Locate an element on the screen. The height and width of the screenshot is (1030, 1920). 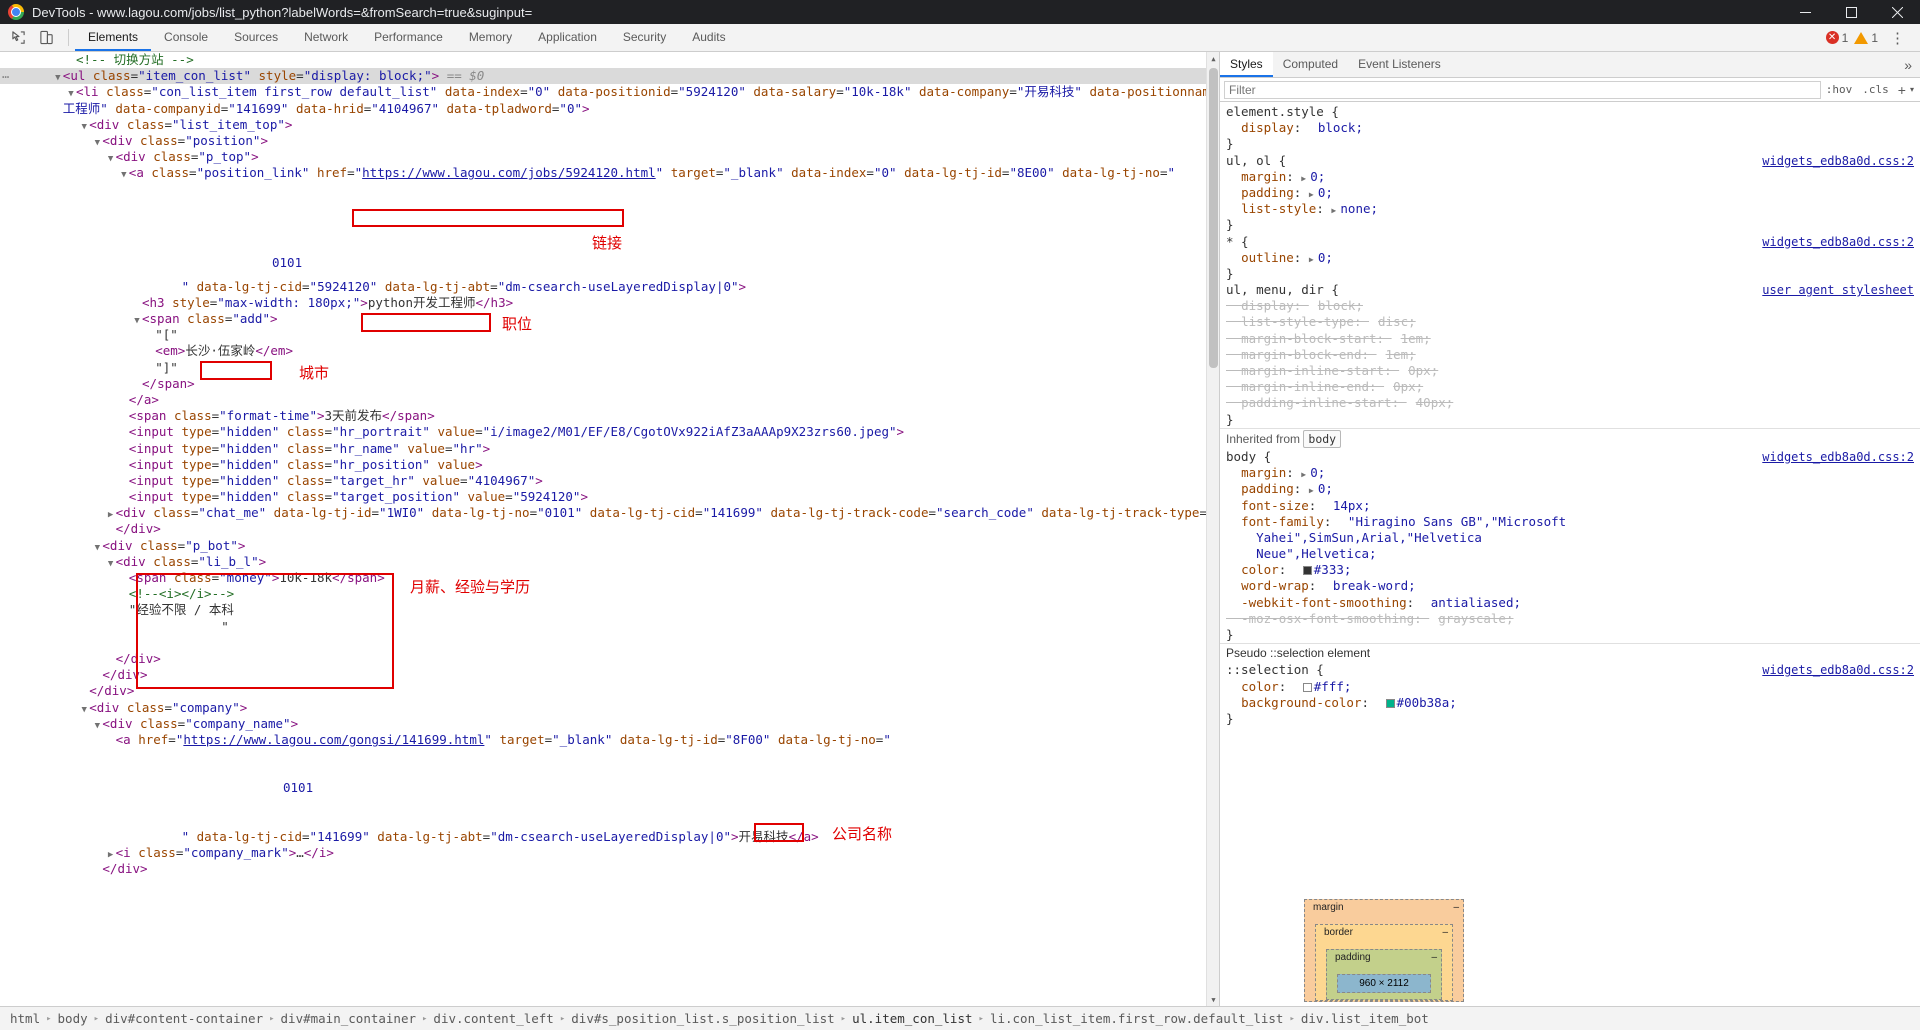
breadcrumb-item: li.con_list_item.first_row.default_list is located at coordinates (1137, 1018).